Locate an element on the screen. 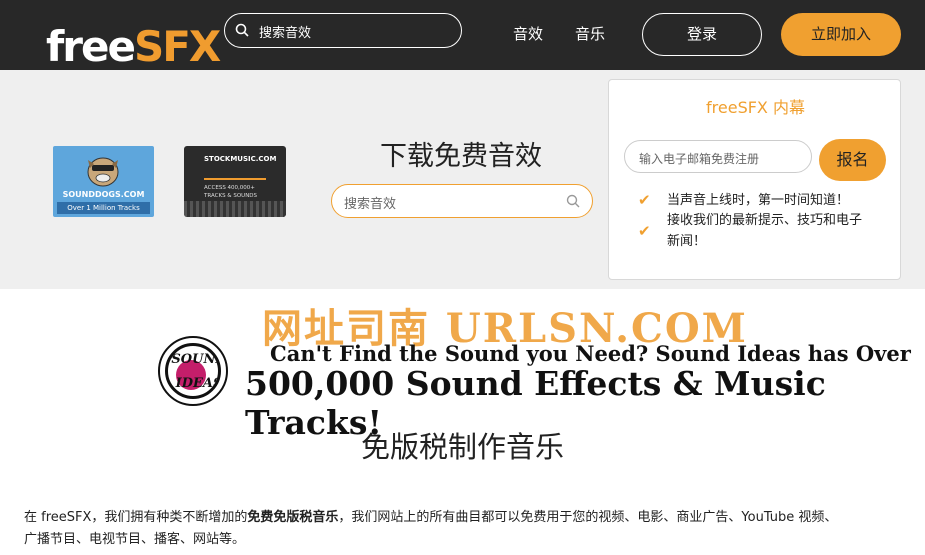 This screenshot has width=925, height=555. top-header: freeSFX 搜索音效 音效 音乐 登录 立即加入 is located at coordinates (462, 35).